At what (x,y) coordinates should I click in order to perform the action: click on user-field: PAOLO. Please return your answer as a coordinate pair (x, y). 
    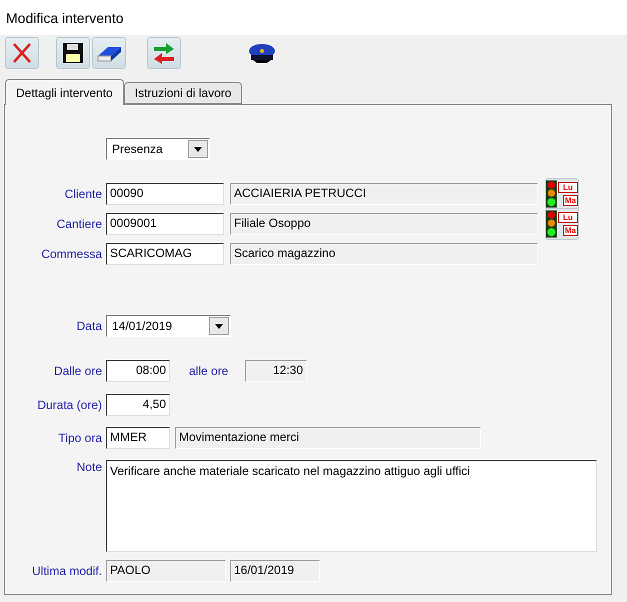
    Looking at the image, I should click on (166, 571).